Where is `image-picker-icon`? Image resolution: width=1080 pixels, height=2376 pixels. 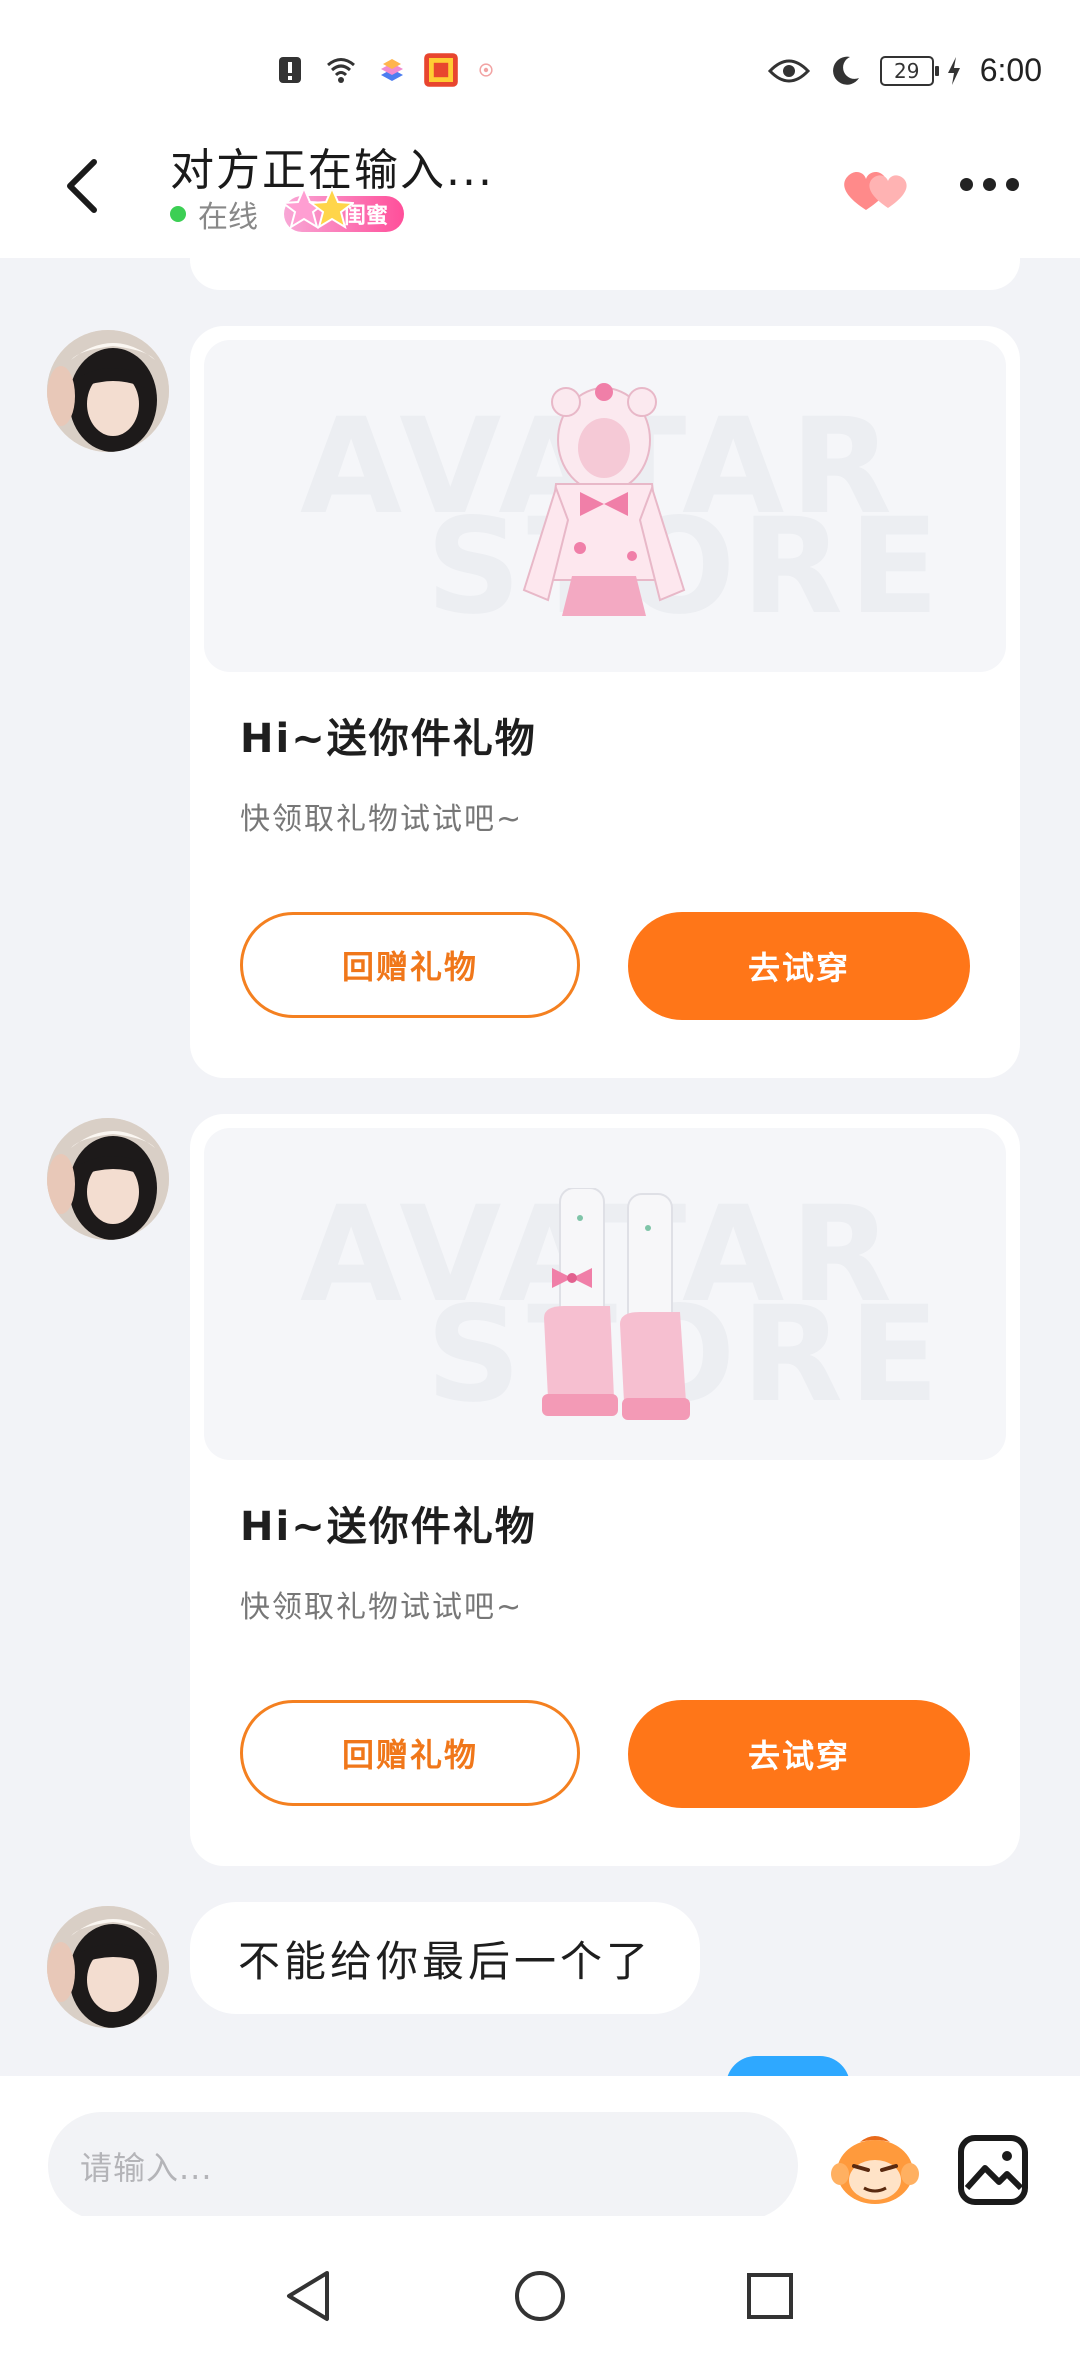 image-picker-icon is located at coordinates (993, 2170).